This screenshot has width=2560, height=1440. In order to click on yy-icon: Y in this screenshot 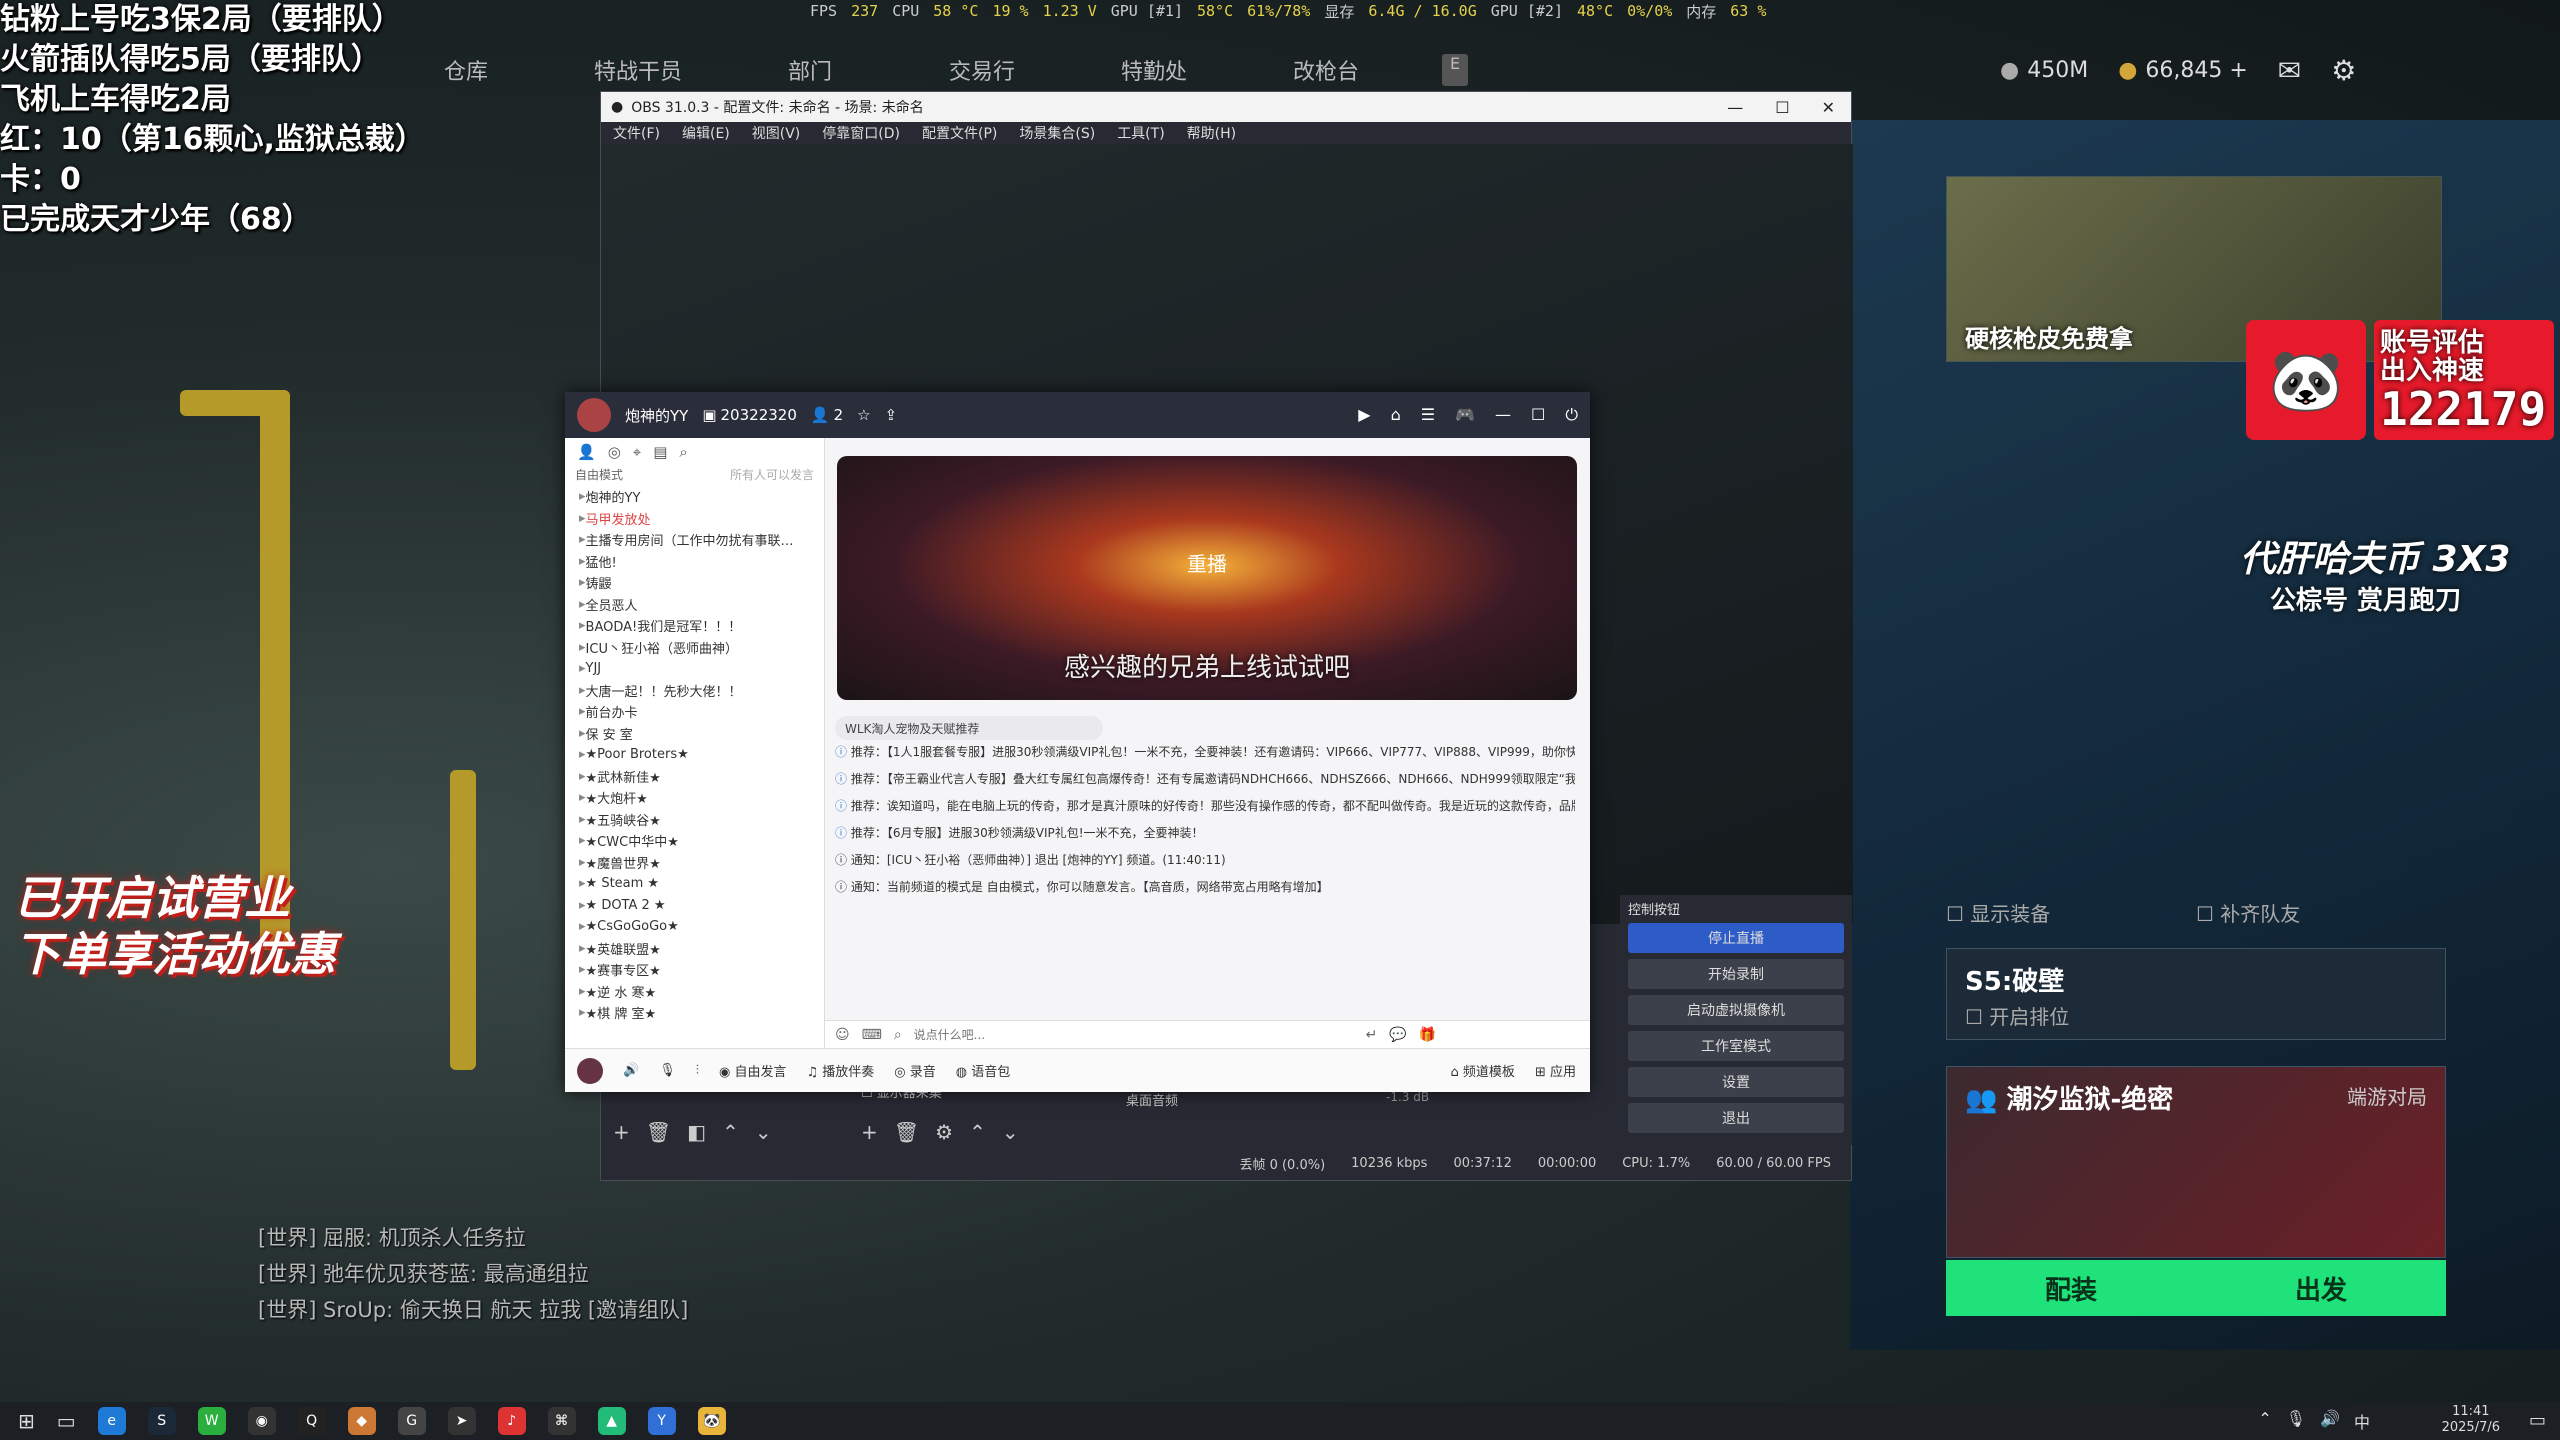, I will do `click(661, 1421)`.